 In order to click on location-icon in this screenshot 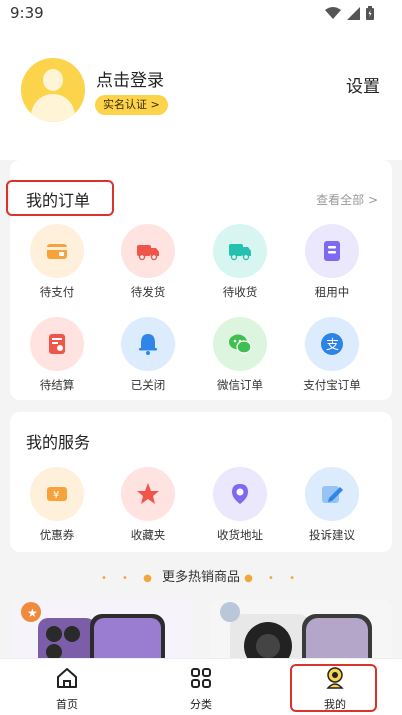, I will do `click(240, 494)`.